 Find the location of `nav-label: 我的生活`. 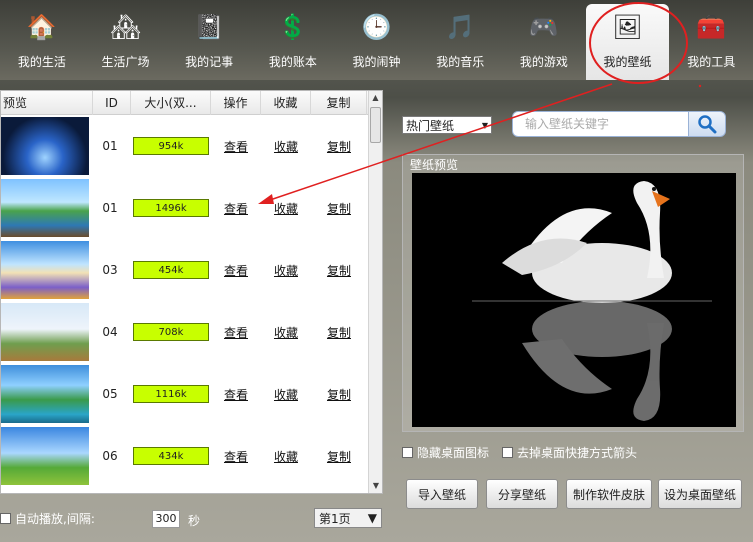

nav-label: 我的生活 is located at coordinates (41, 62).